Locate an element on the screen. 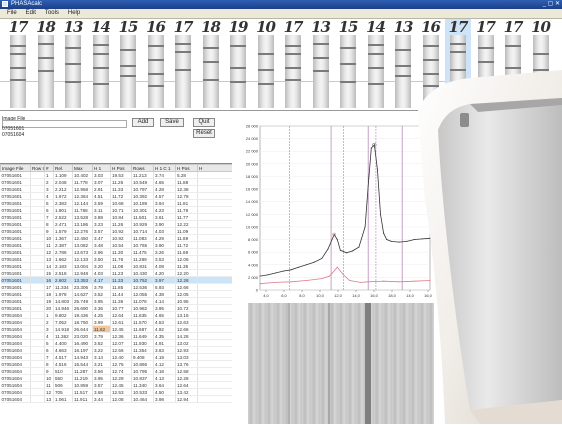  column-header: Row ID is located at coordinates (37, 168).